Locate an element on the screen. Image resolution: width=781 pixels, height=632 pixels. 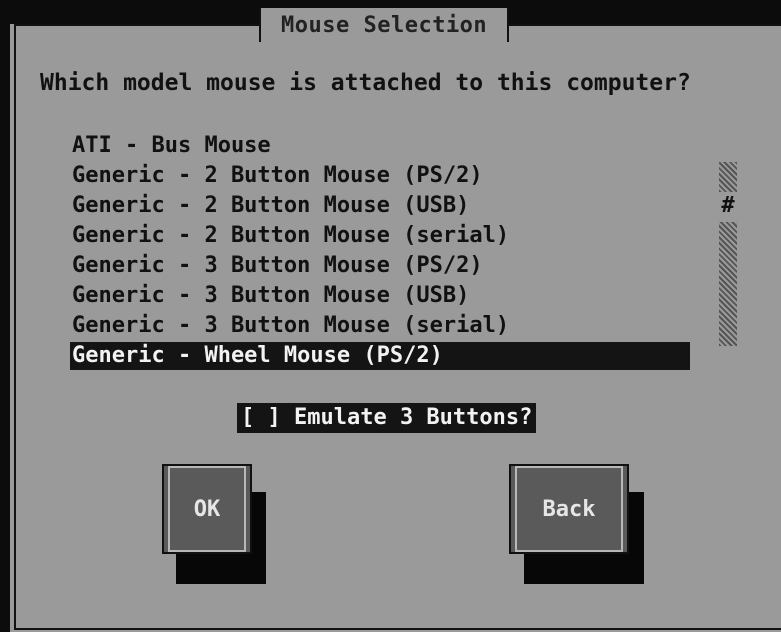
back-button: Back is located at coordinates (569, 509).